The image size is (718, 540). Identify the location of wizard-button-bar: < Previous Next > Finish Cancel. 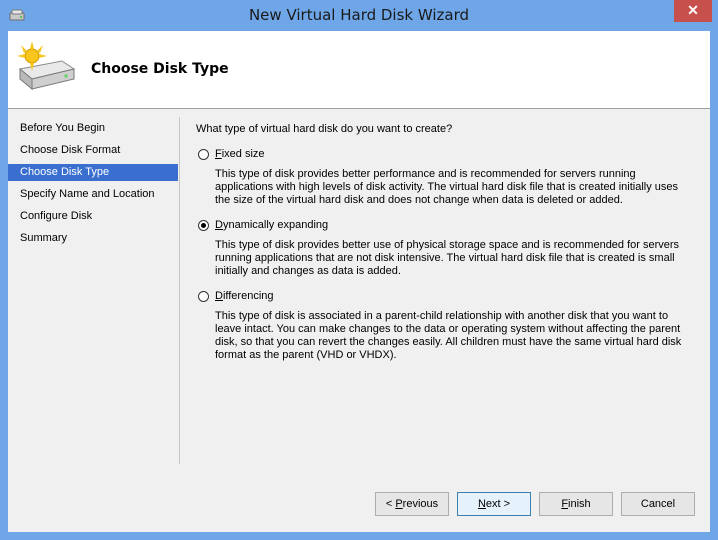
(359, 504).